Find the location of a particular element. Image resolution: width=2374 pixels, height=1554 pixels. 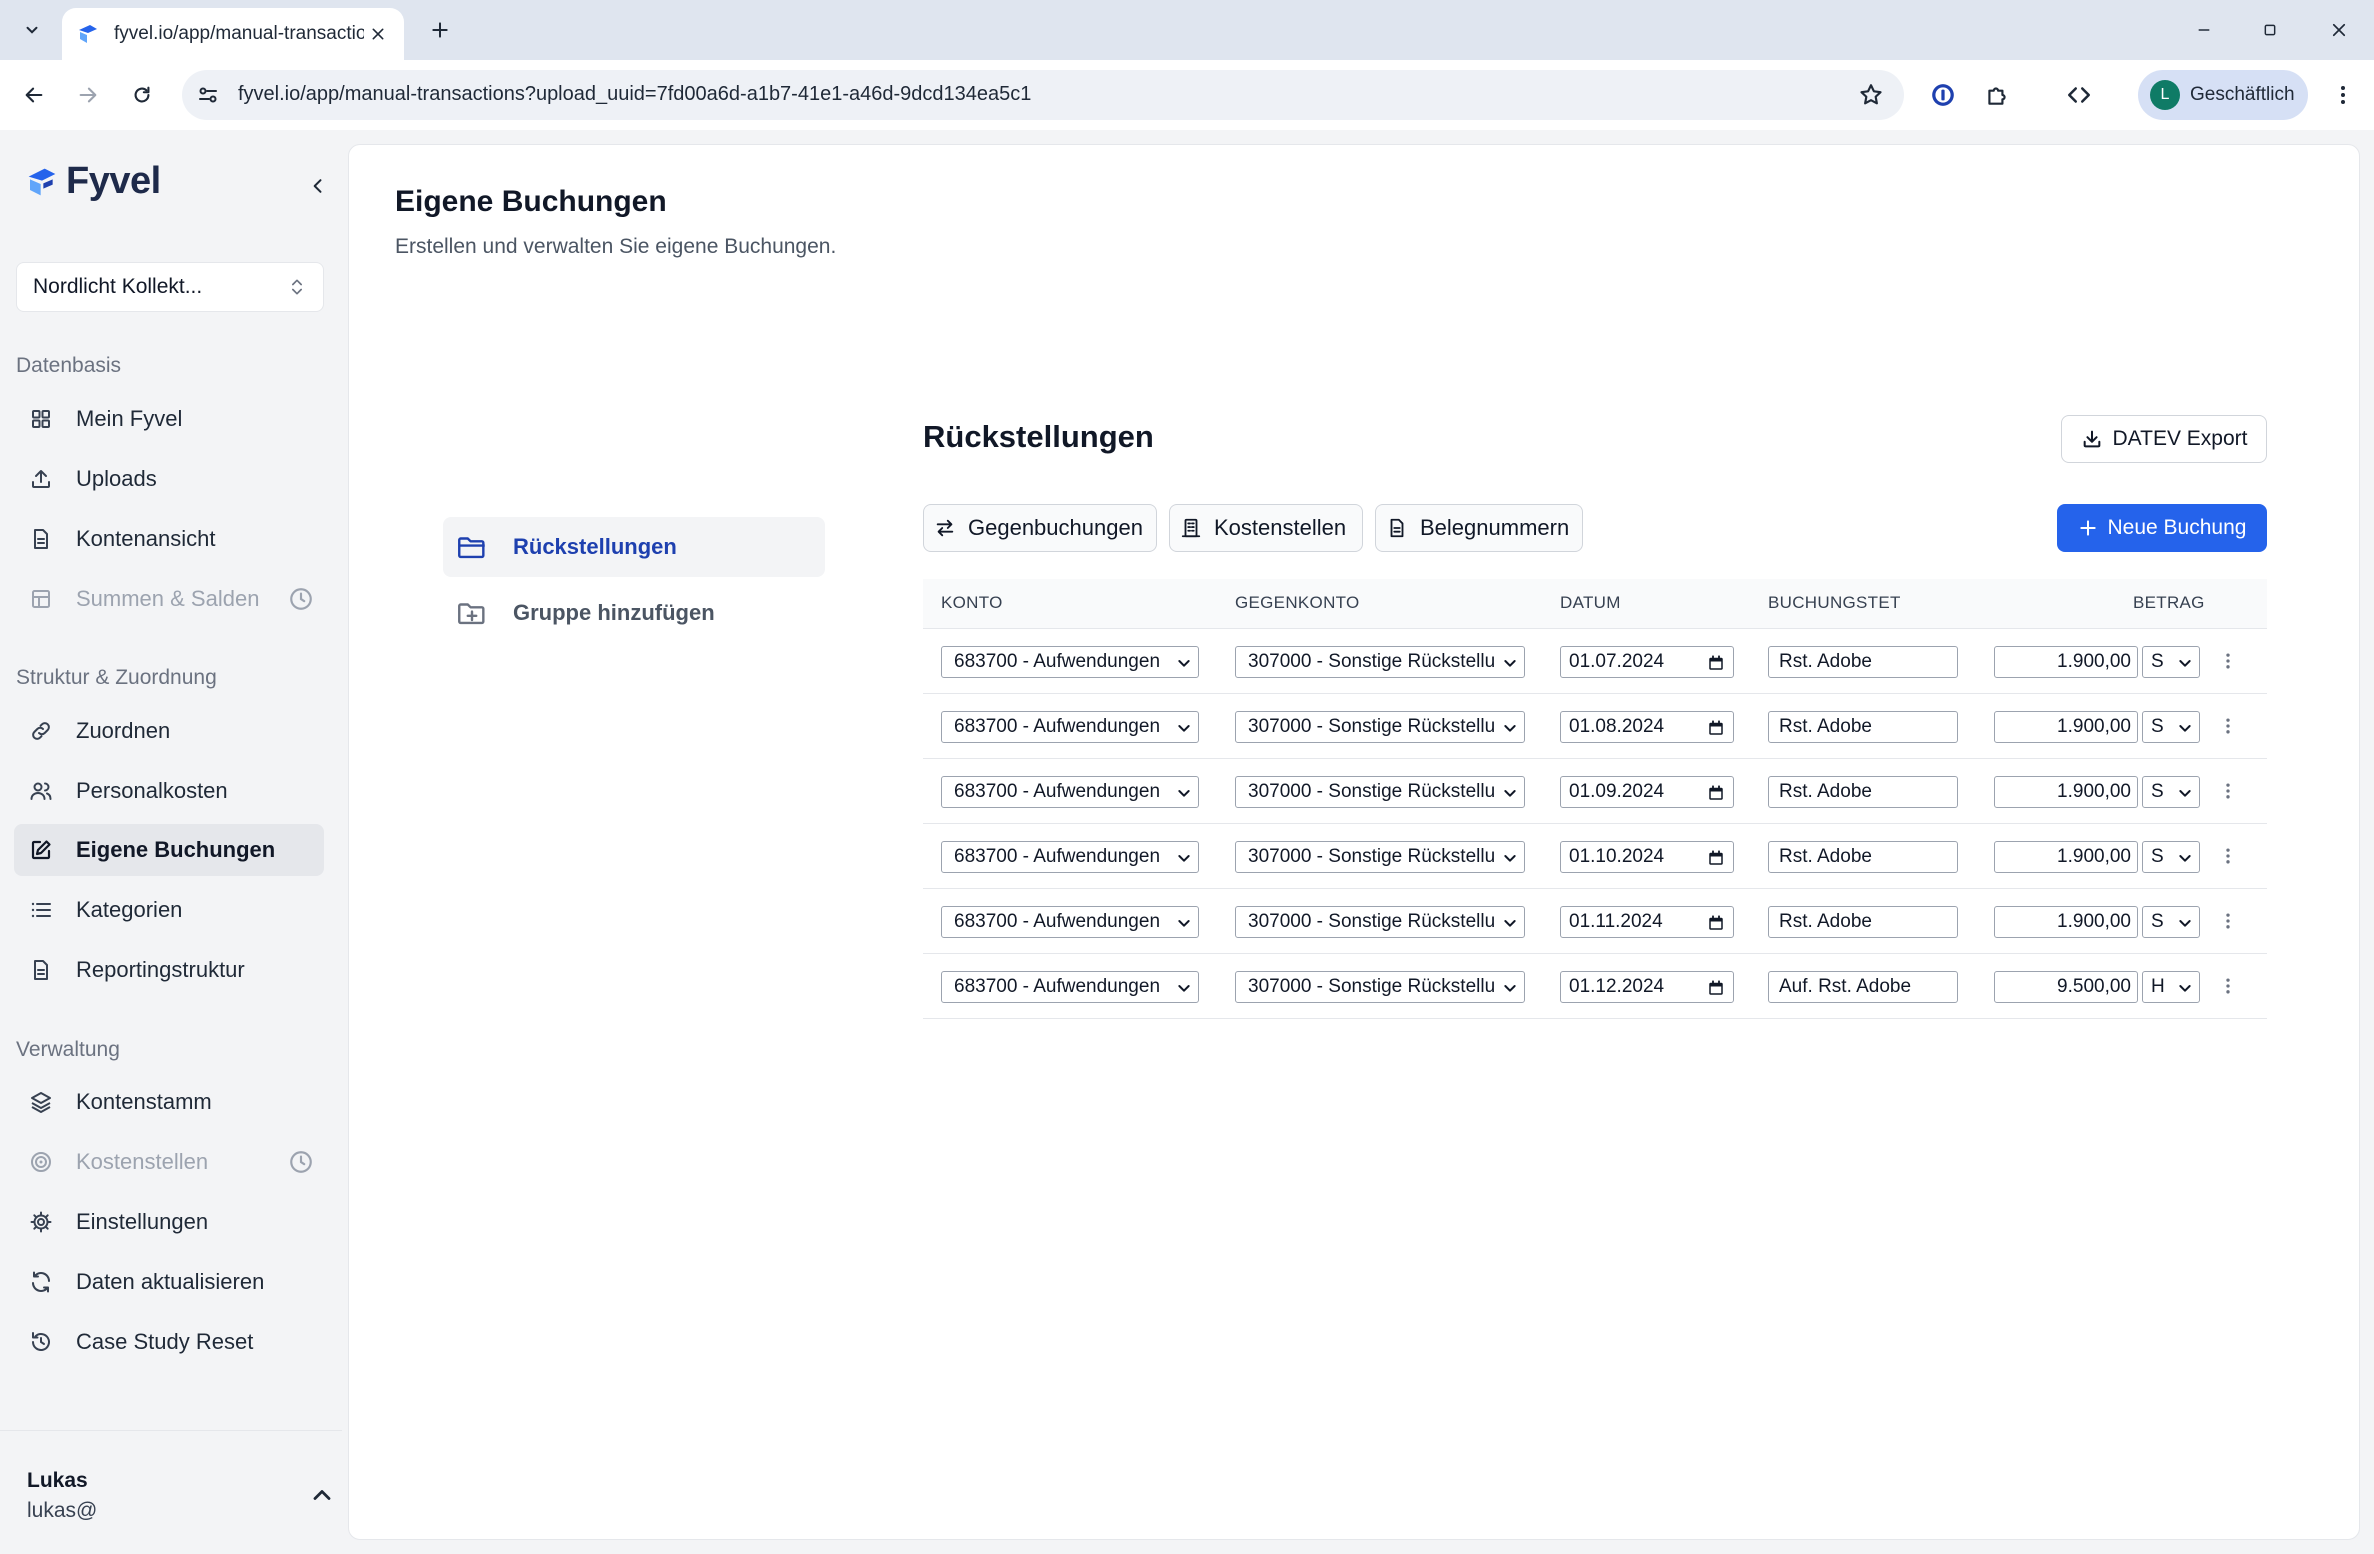

sidebar-item-uploads: Uploads is located at coordinates (169, 479).